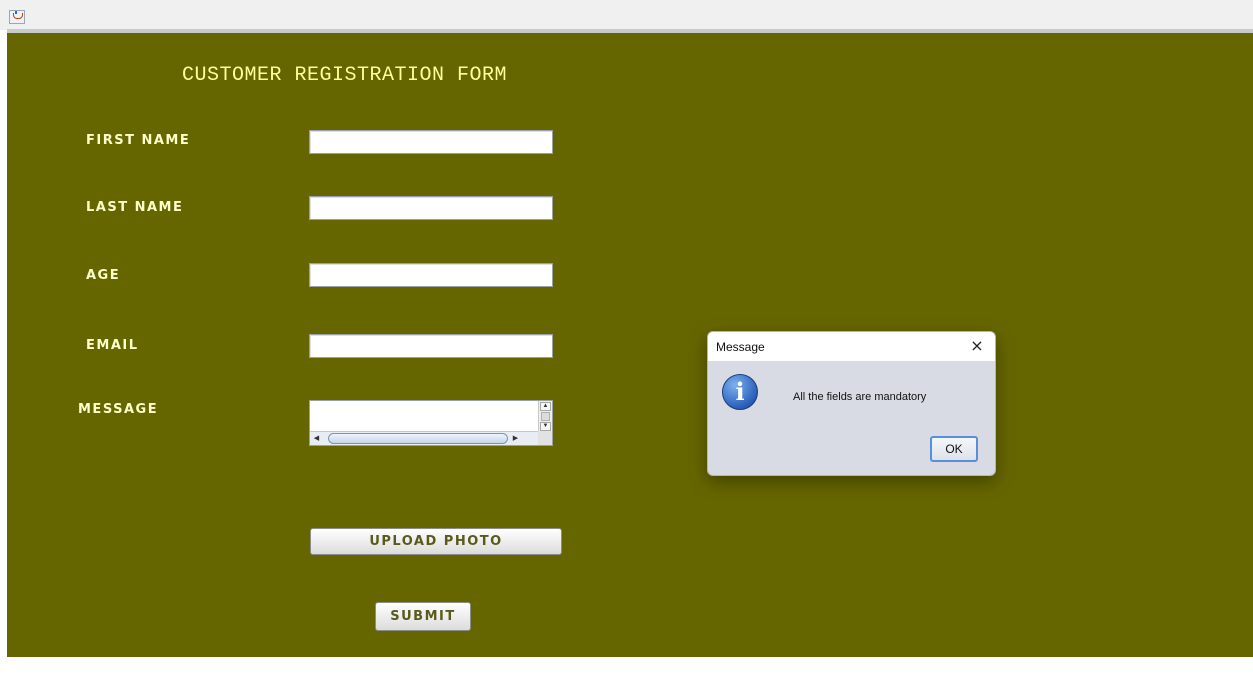  I want to click on vertical-scroll-thumb, so click(545, 416).